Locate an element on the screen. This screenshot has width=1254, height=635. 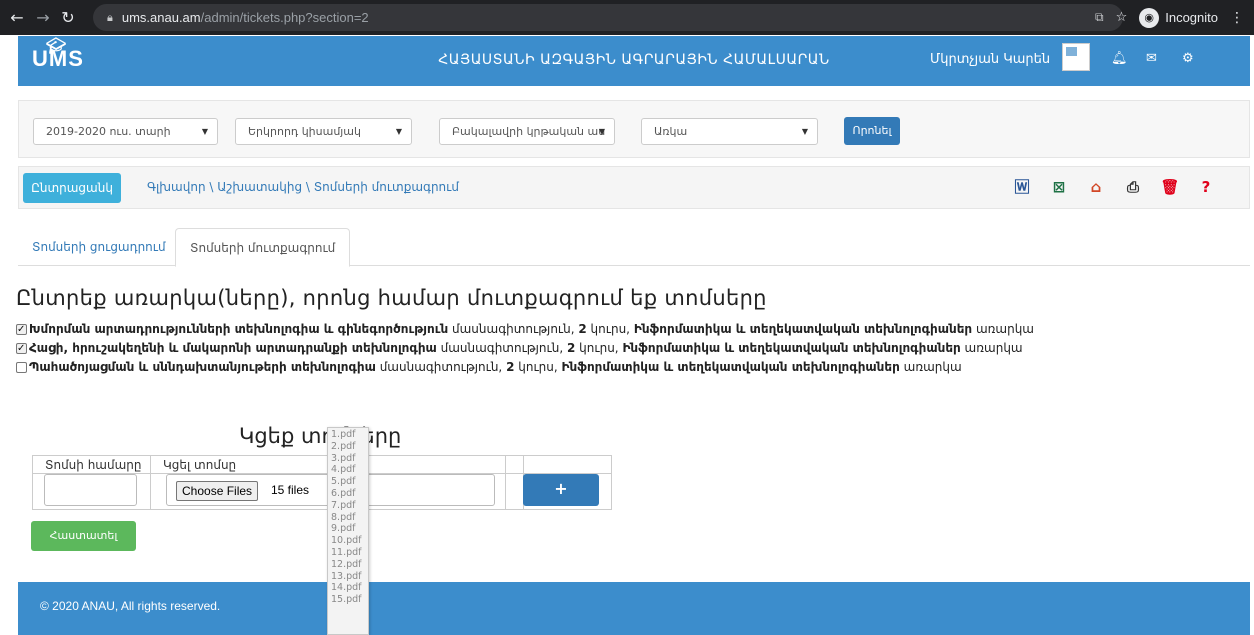
search-button: Որոնել is located at coordinates (872, 131).